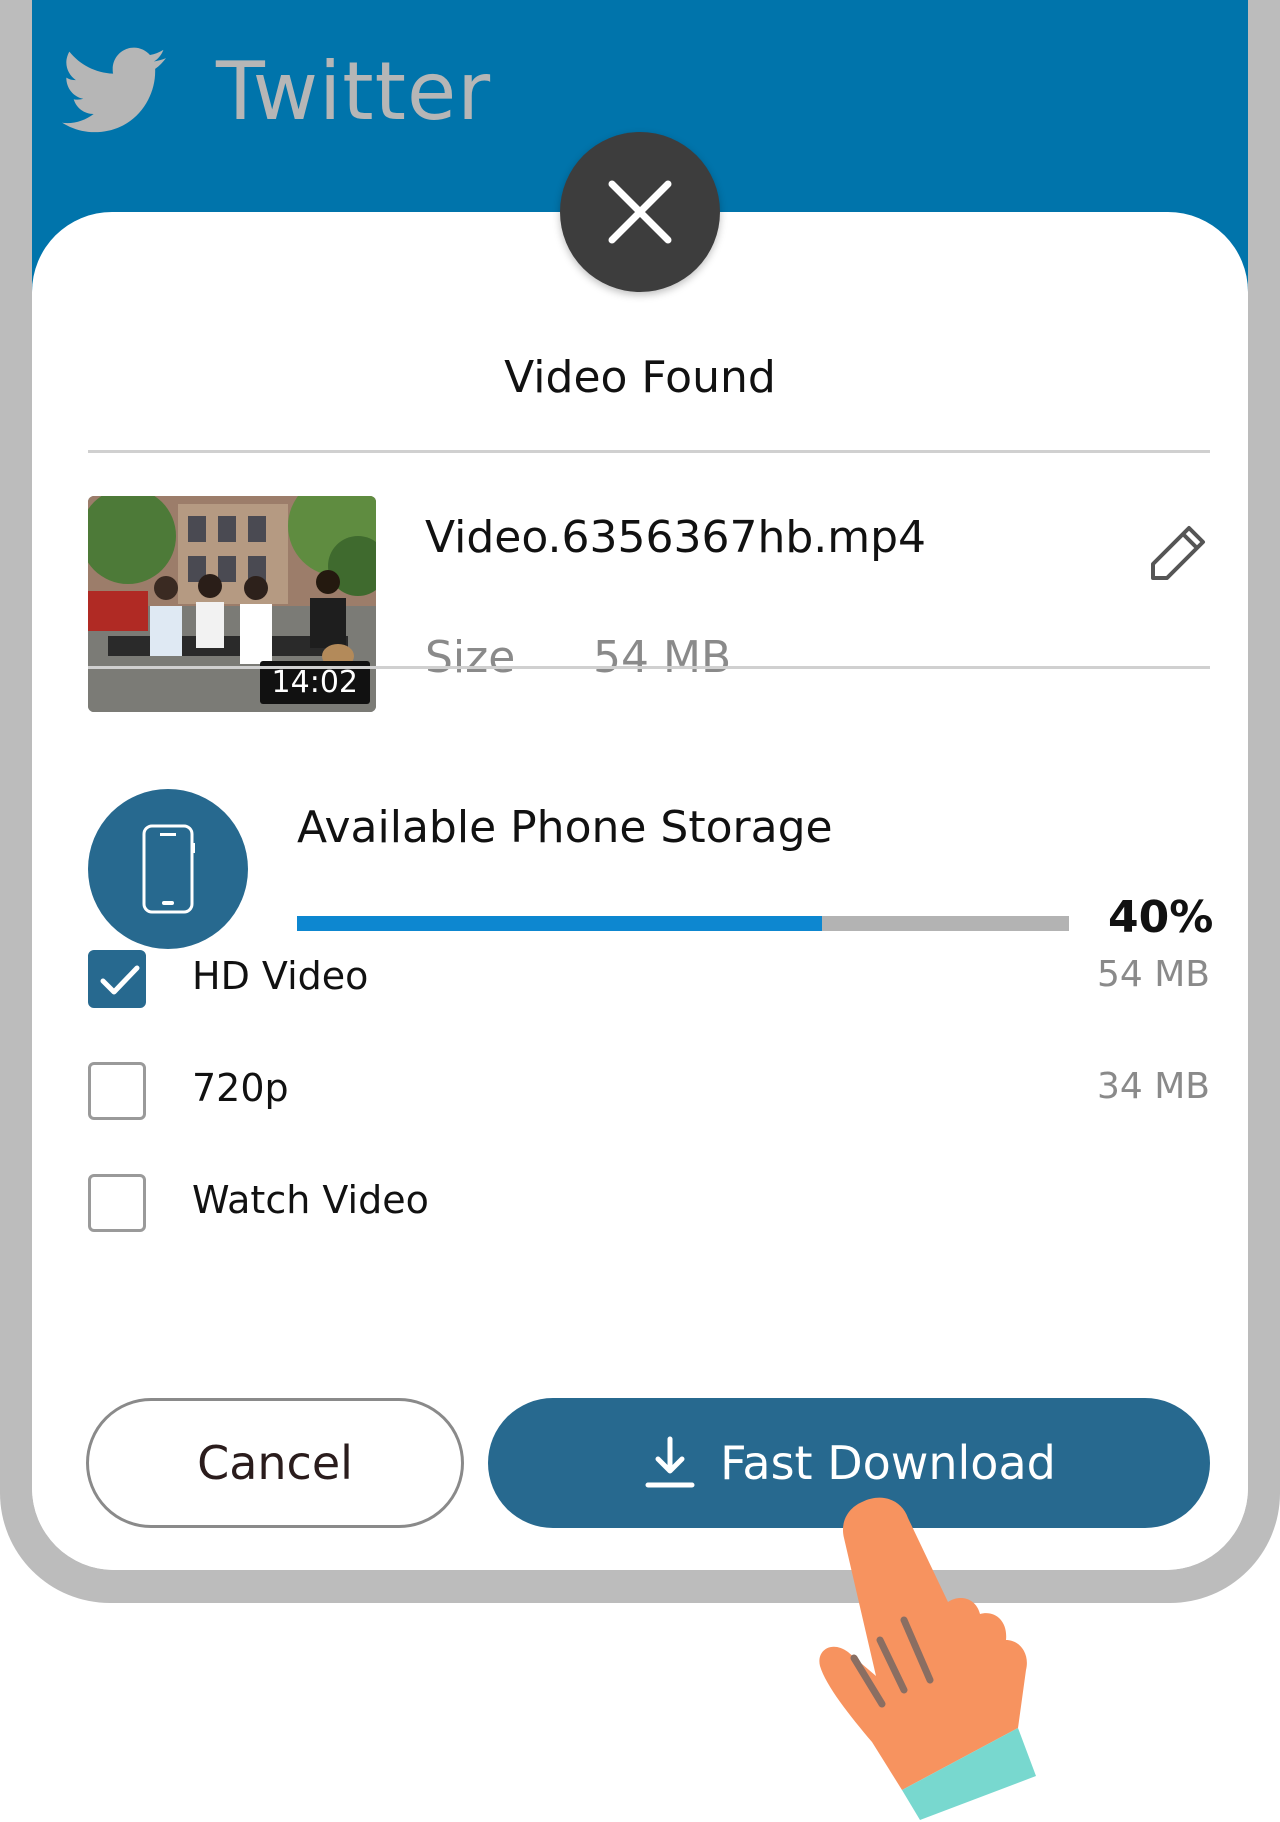  I want to click on hd-video-checkbox, so click(117, 979).